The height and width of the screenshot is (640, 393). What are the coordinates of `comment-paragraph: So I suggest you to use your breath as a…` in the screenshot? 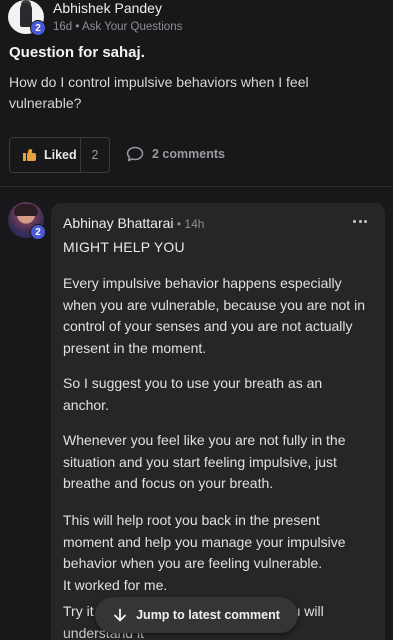 It's located at (193, 394).